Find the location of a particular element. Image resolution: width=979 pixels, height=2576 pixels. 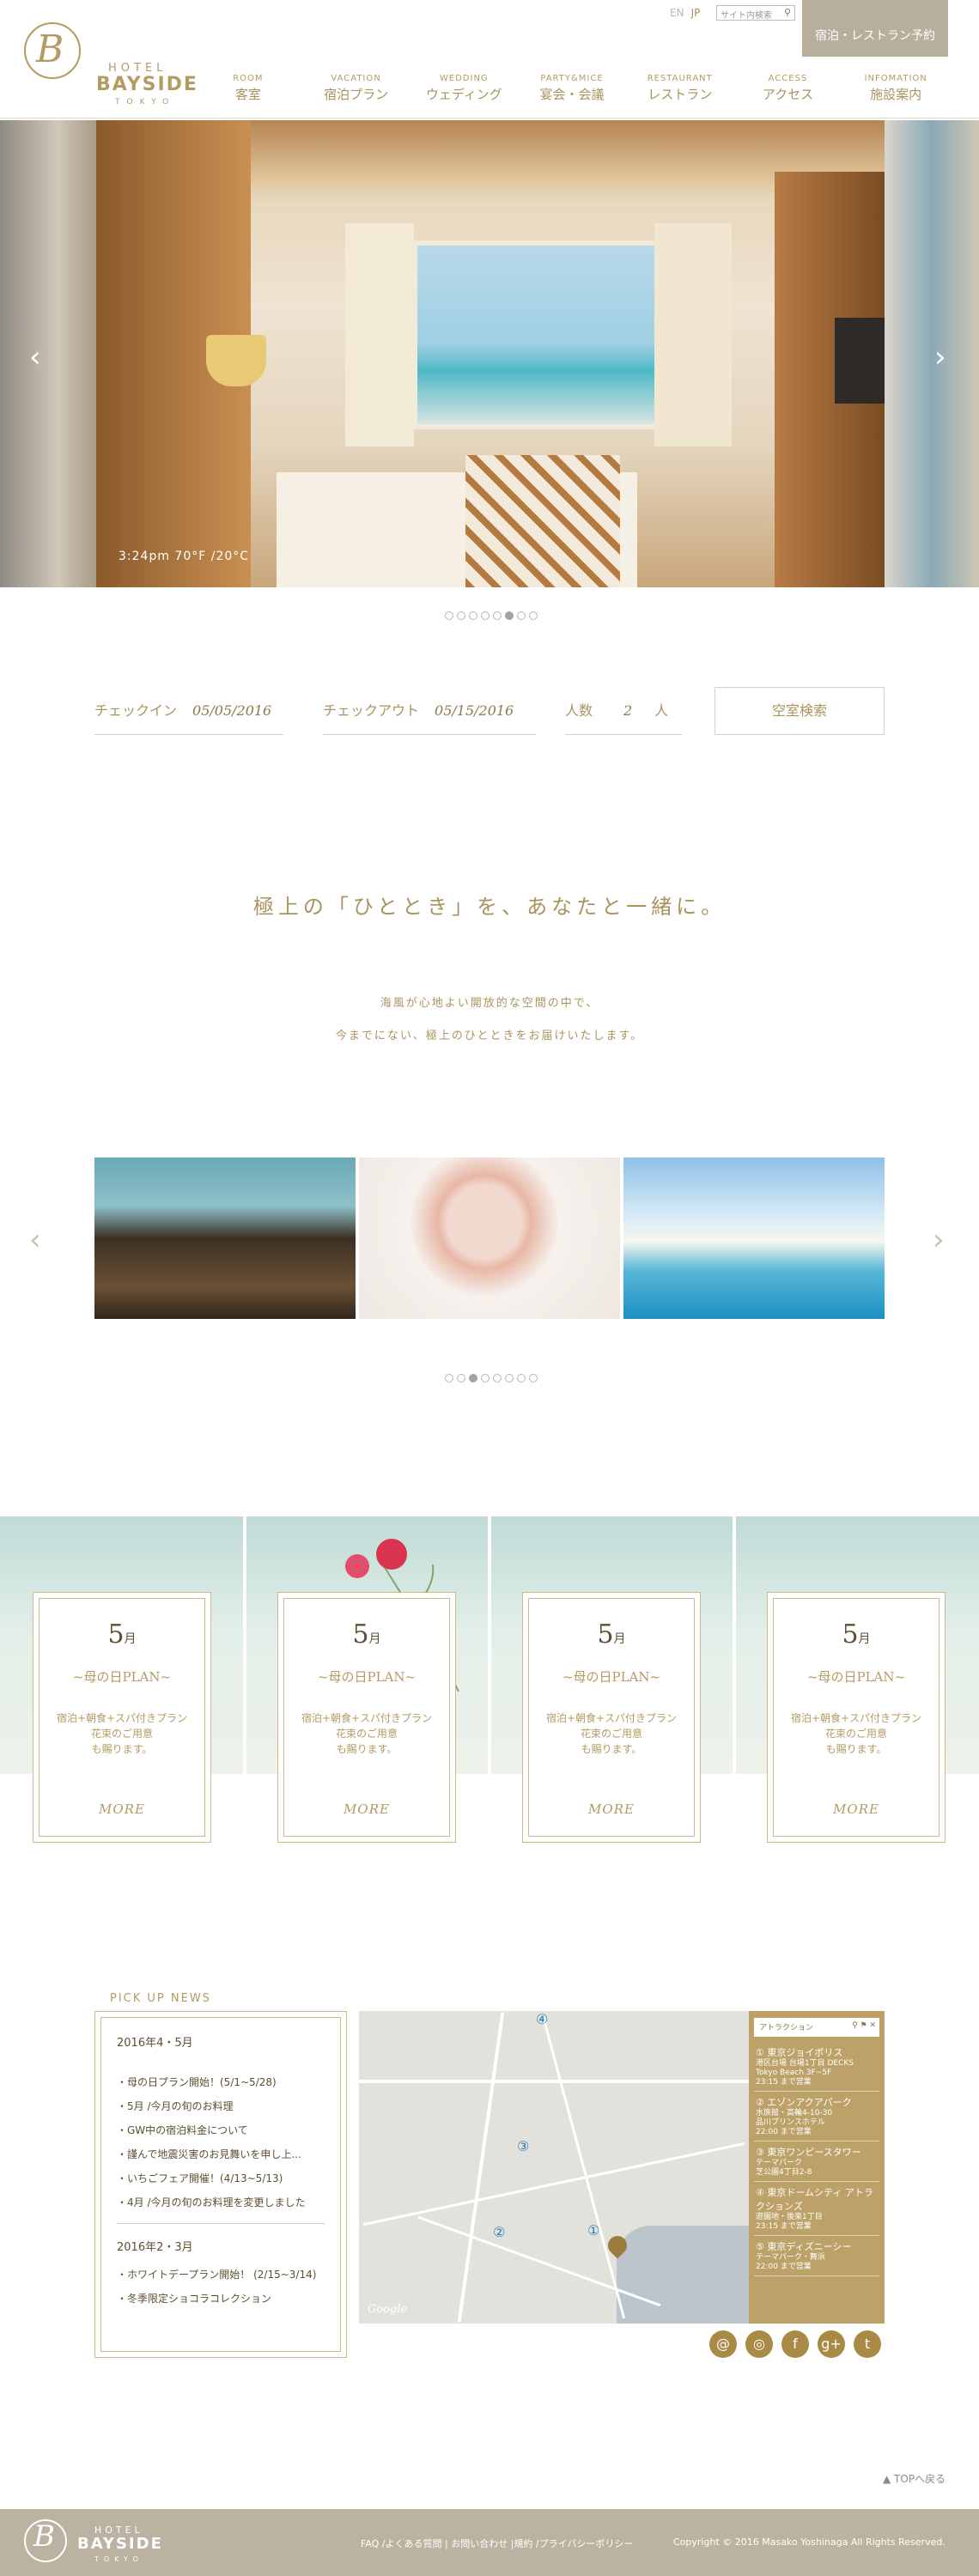

search-availability-button: 空室検索 is located at coordinates (799, 711).